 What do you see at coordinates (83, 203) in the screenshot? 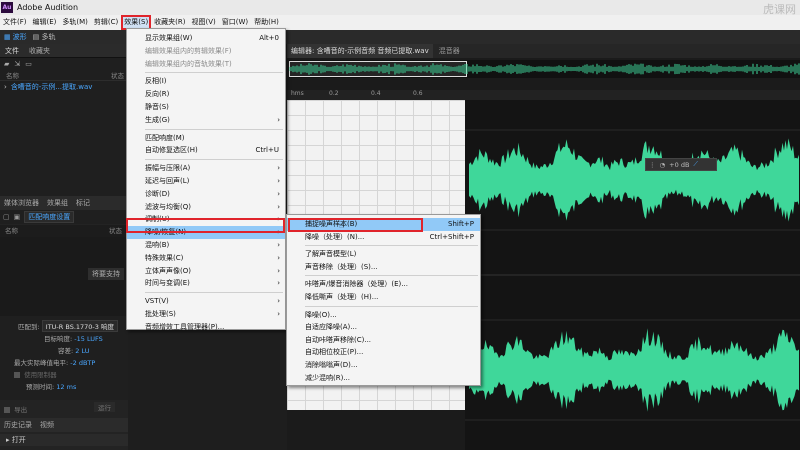
I see `tab-markers: 标记` at bounding box center [83, 203].